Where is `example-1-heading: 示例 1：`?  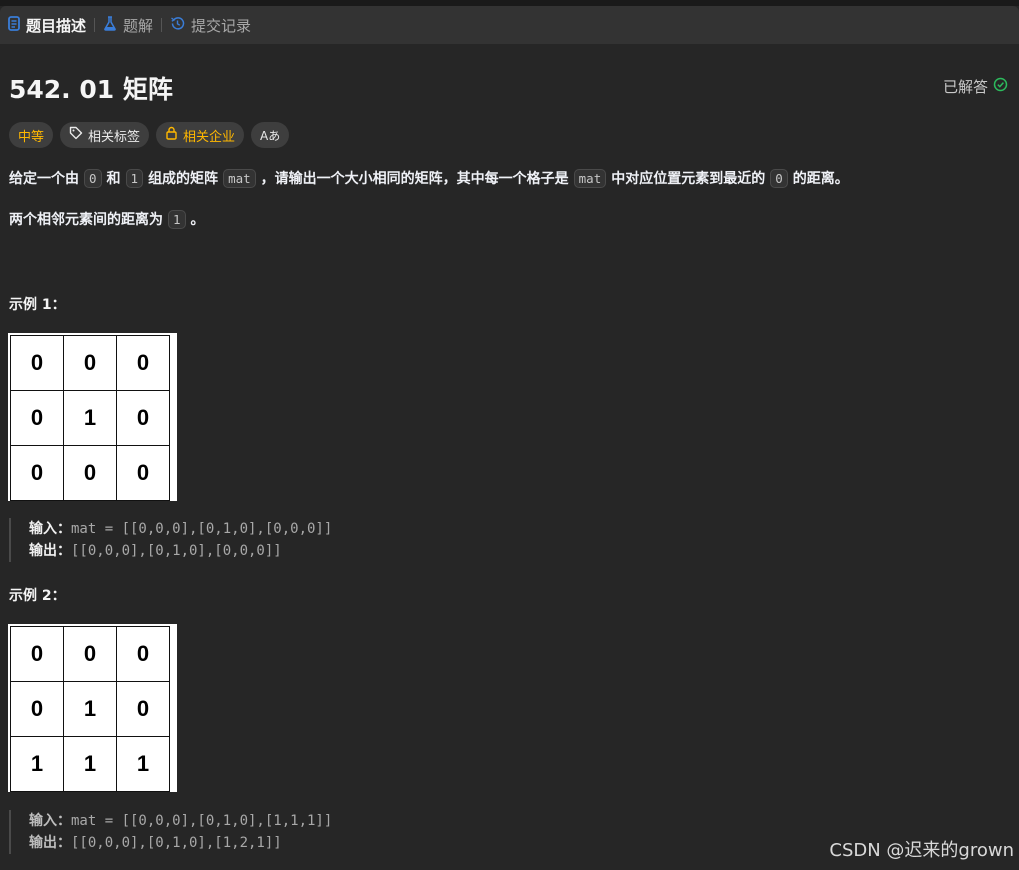
example-1-heading: 示例 1： is located at coordinates (37, 305).